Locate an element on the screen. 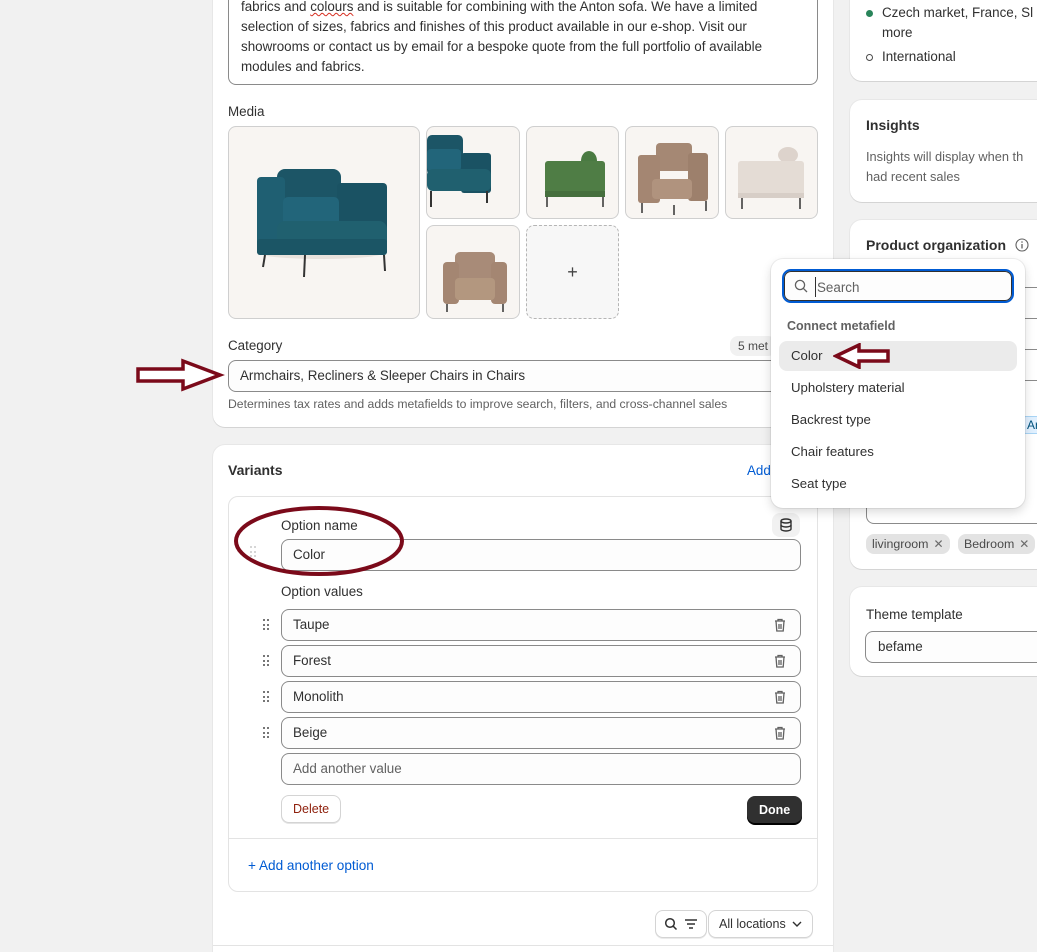 Image resolution: width=1037 pixels, height=952 pixels. teal-armchair-closeup-image is located at coordinates (459, 171).